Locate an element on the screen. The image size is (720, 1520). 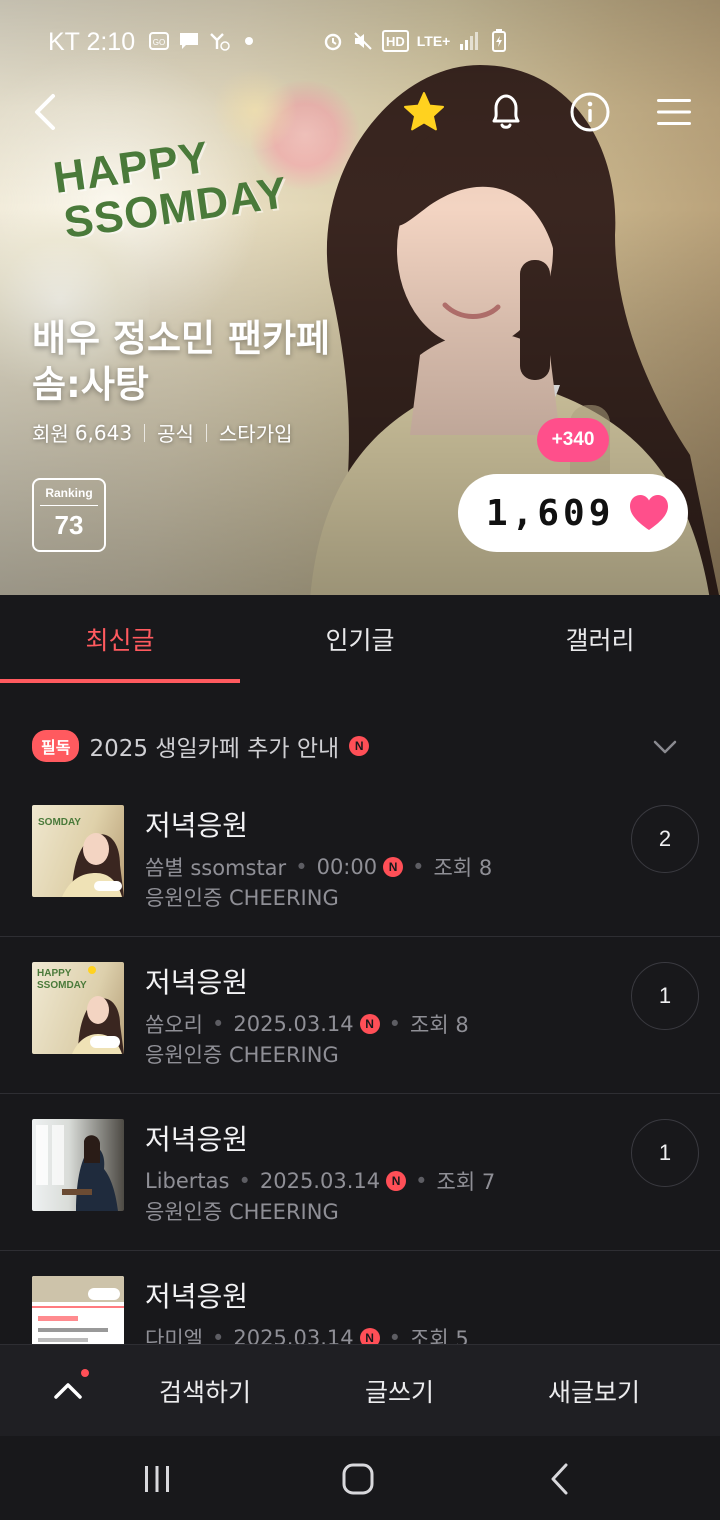
cafe-meta: 회원 6,643 공식 스타가입 is located at coordinates (162, 432).